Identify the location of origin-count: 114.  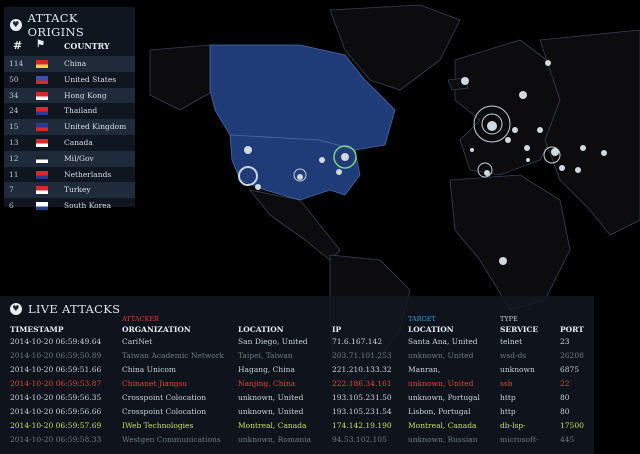
(16, 63).